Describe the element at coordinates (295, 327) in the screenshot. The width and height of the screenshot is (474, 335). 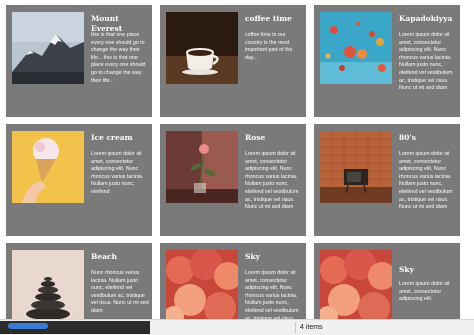
I see `status-divider` at that location.